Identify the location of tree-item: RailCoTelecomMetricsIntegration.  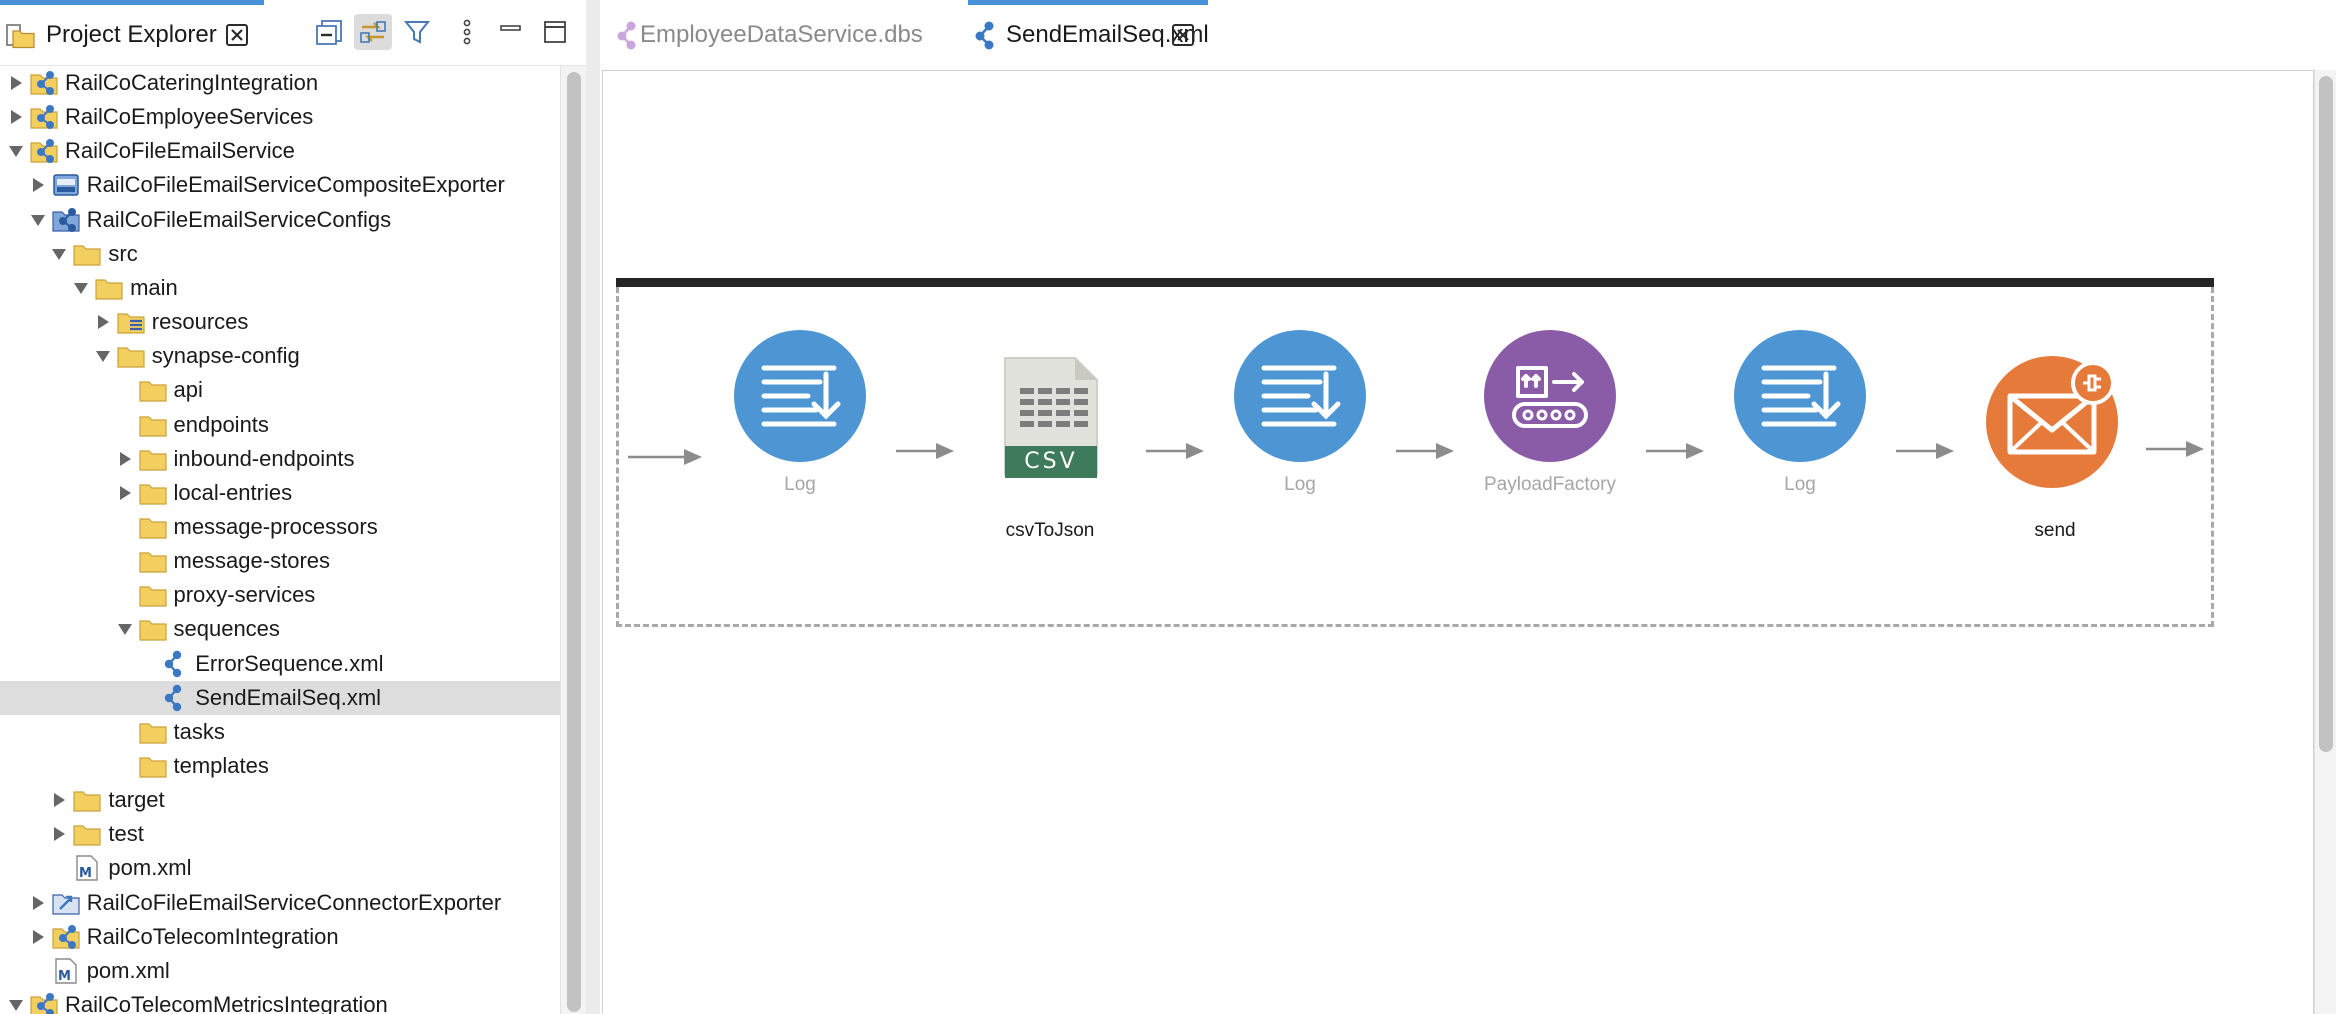
(280, 1001).